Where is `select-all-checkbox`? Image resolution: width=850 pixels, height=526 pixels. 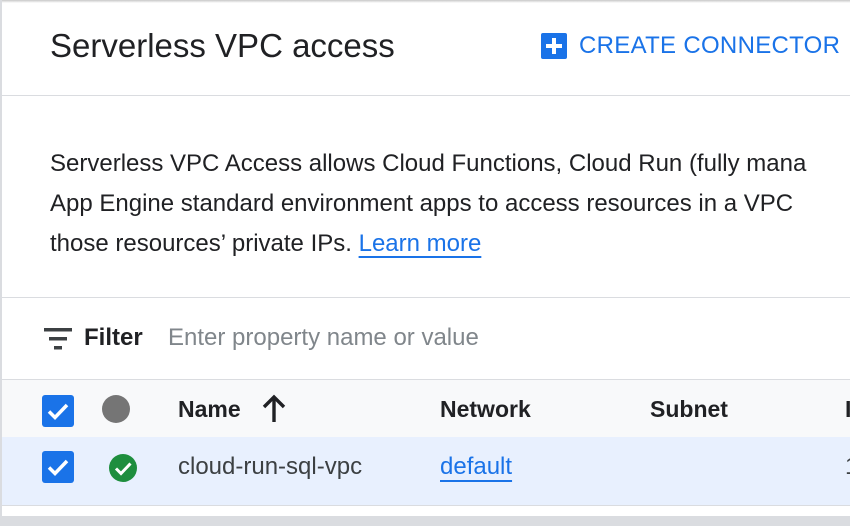
select-all-checkbox is located at coordinates (58, 411).